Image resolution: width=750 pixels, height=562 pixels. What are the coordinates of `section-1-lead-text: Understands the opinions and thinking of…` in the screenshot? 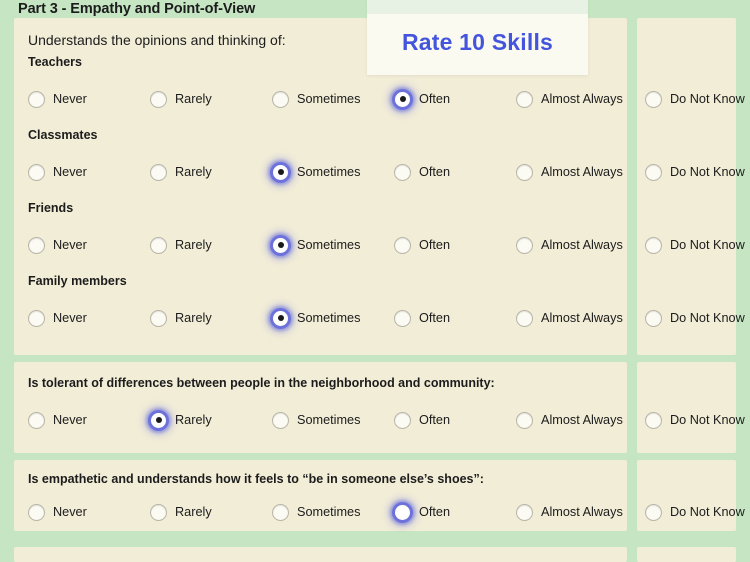 It's located at (157, 40).